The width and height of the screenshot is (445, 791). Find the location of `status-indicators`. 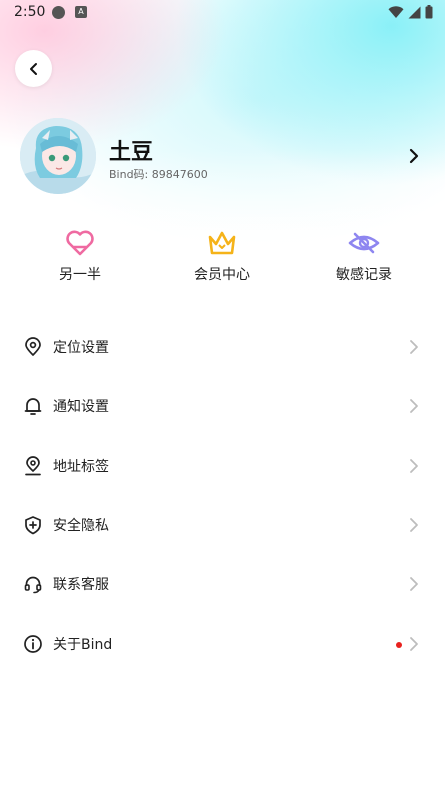

status-indicators is located at coordinates (410, 12).